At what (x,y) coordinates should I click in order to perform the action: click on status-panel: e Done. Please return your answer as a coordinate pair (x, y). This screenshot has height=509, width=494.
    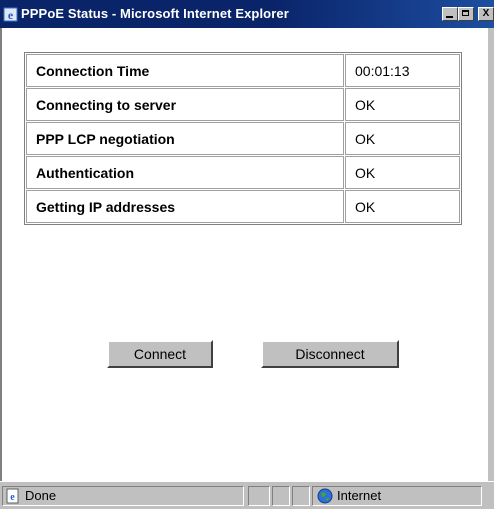
    Looking at the image, I should click on (123, 496).